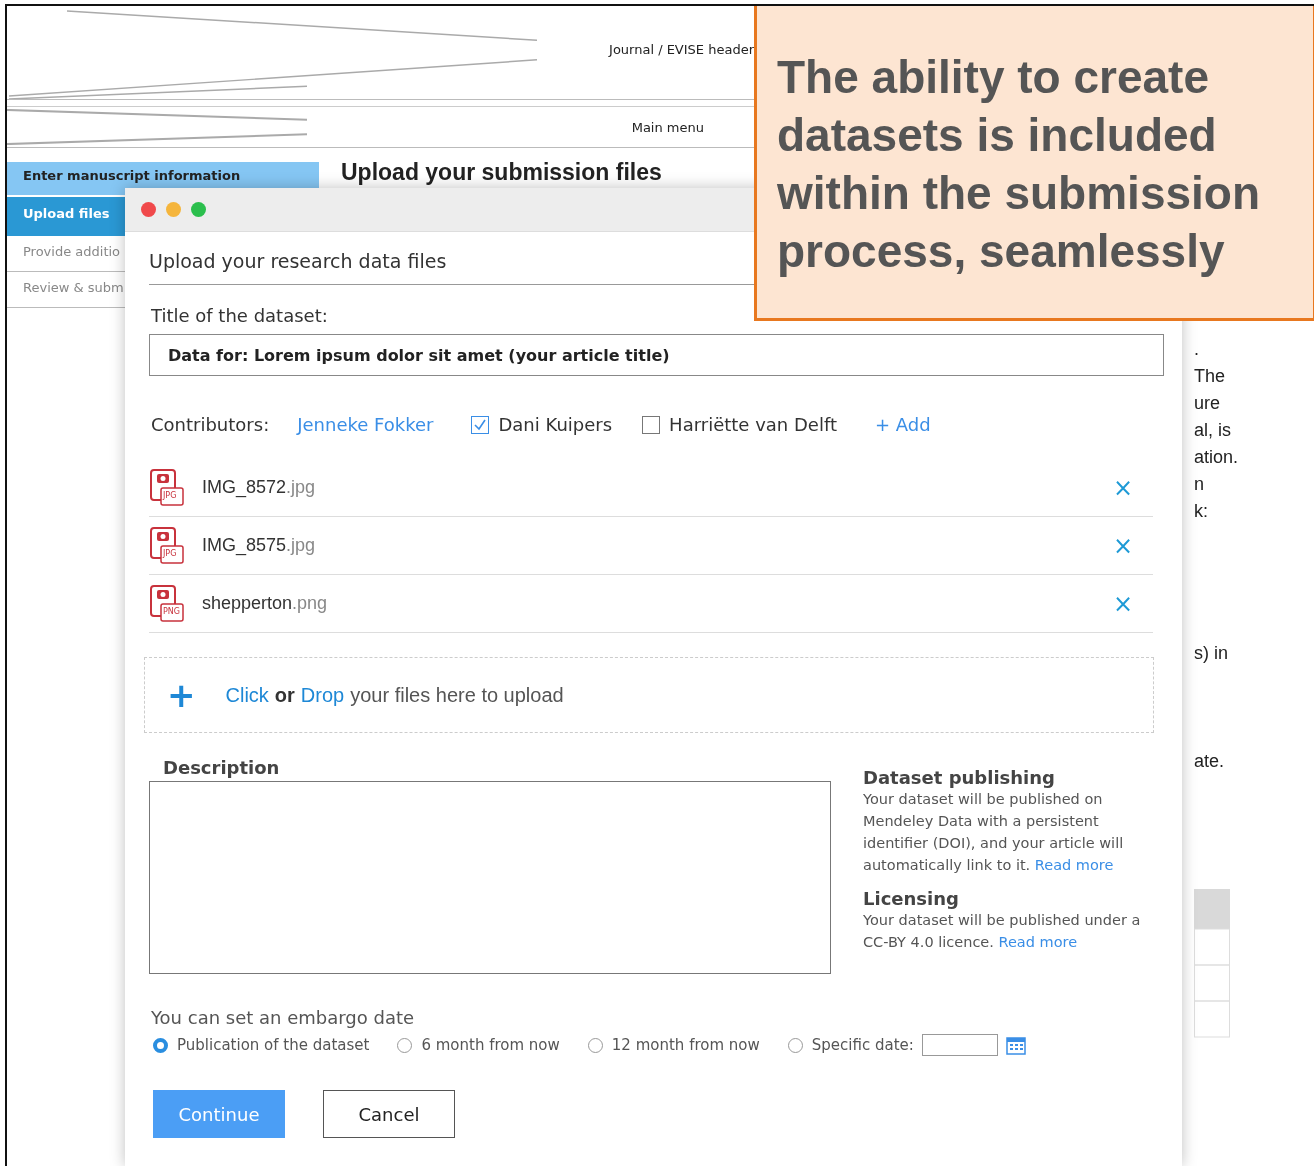 The image size is (1314, 1166). What do you see at coordinates (284, 695) in the screenshot?
I see `drop-text: or` at bounding box center [284, 695].